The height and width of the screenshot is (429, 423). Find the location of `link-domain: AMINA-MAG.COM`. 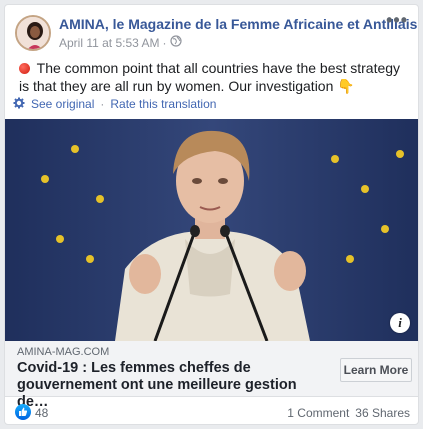

link-domain: AMINA-MAG.COM is located at coordinates (63, 352).